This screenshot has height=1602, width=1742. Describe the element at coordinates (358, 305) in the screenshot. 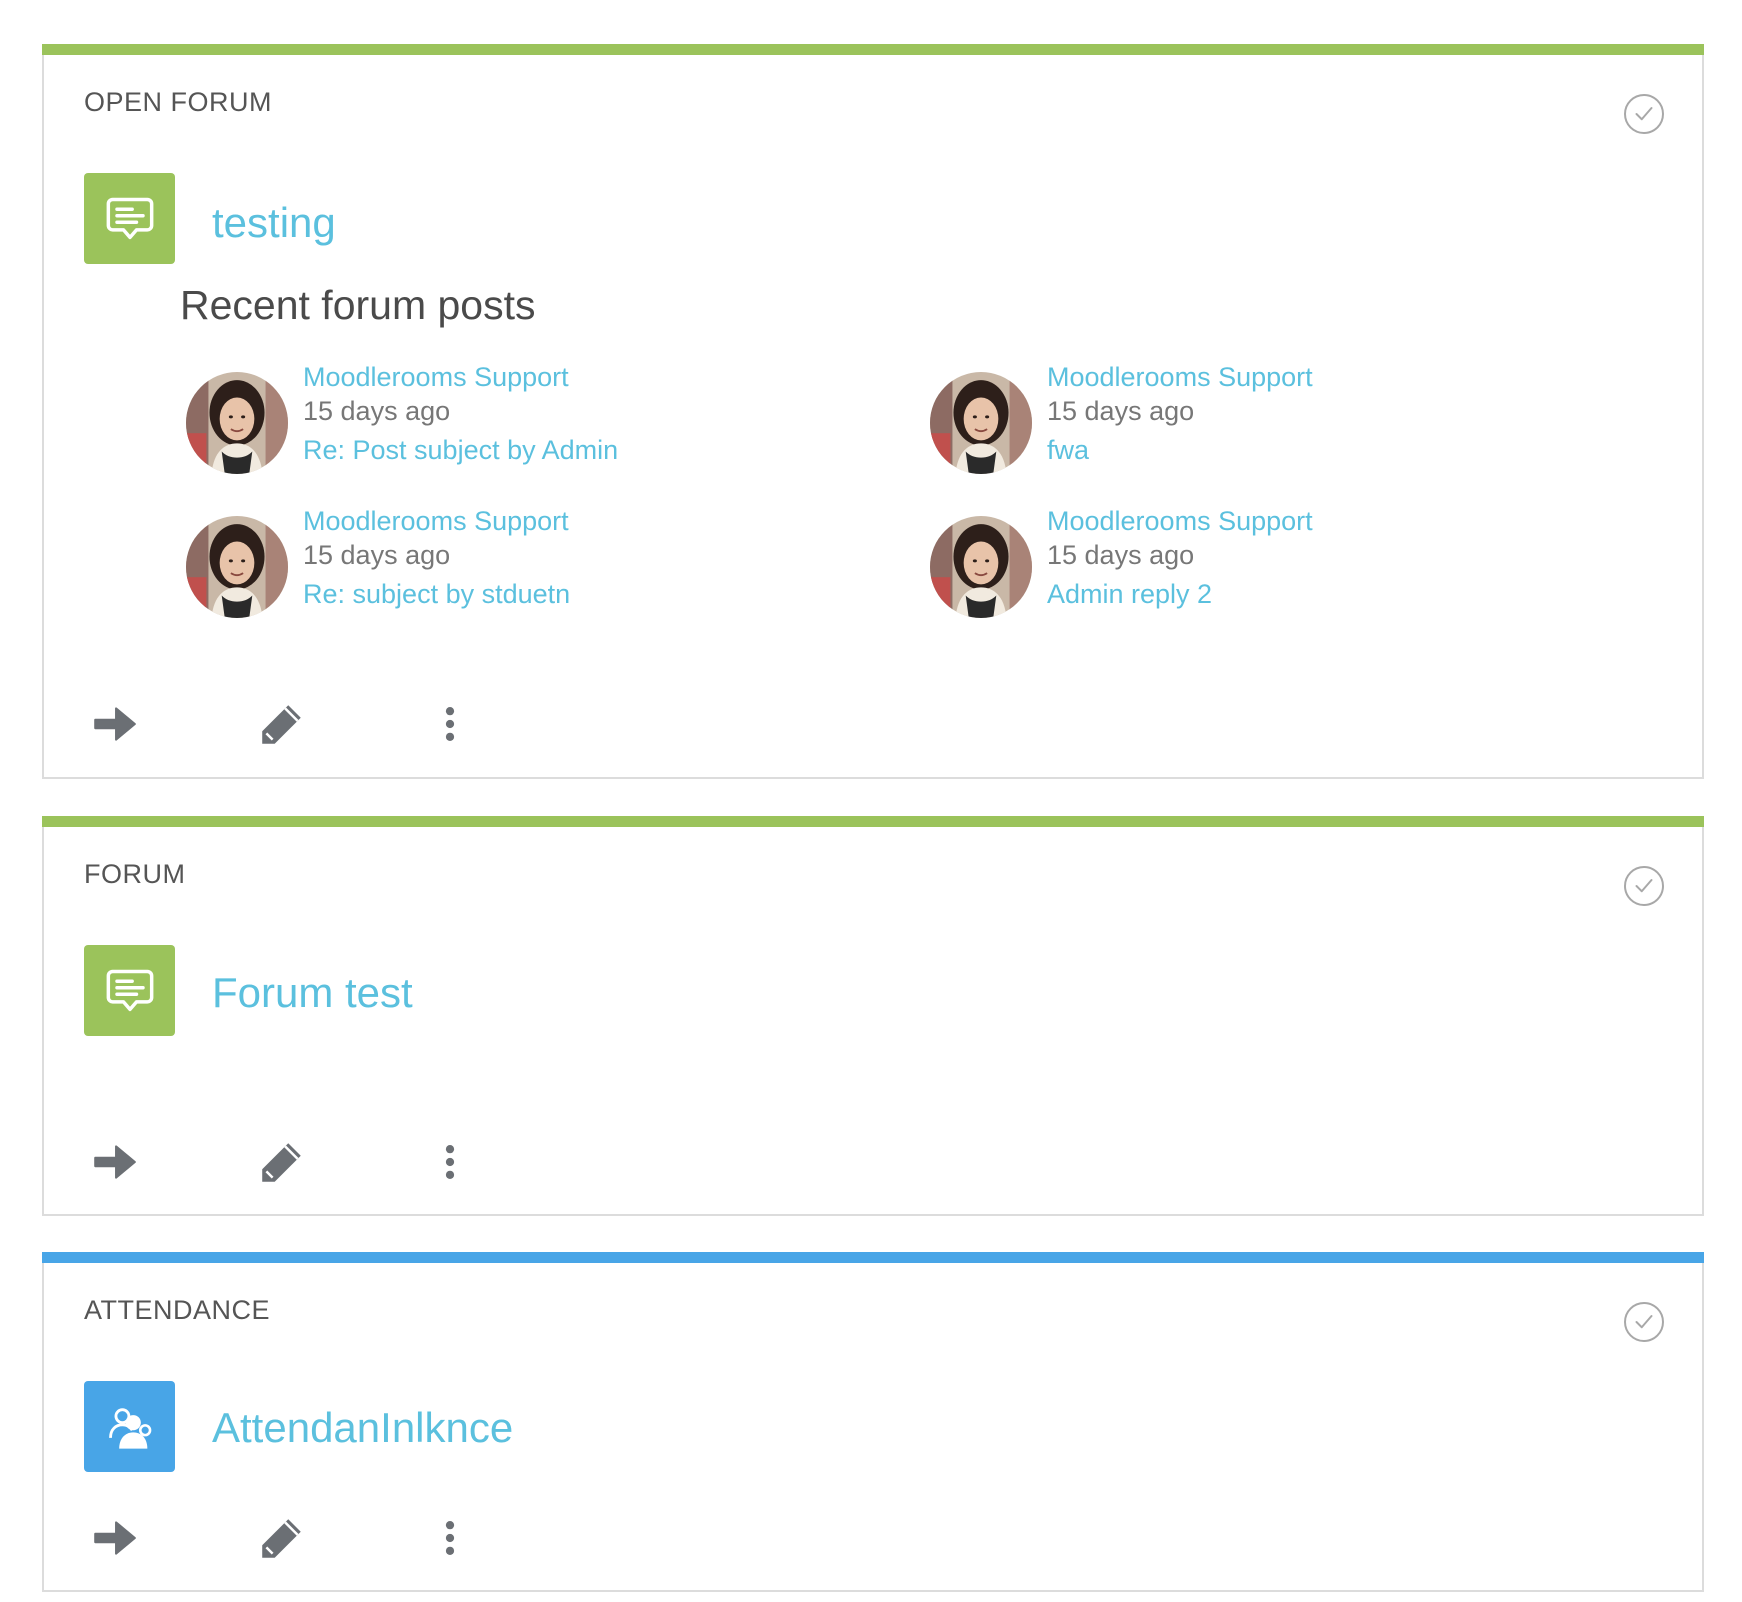

I see `recent-forum-posts-heading: Recent forum posts` at that location.